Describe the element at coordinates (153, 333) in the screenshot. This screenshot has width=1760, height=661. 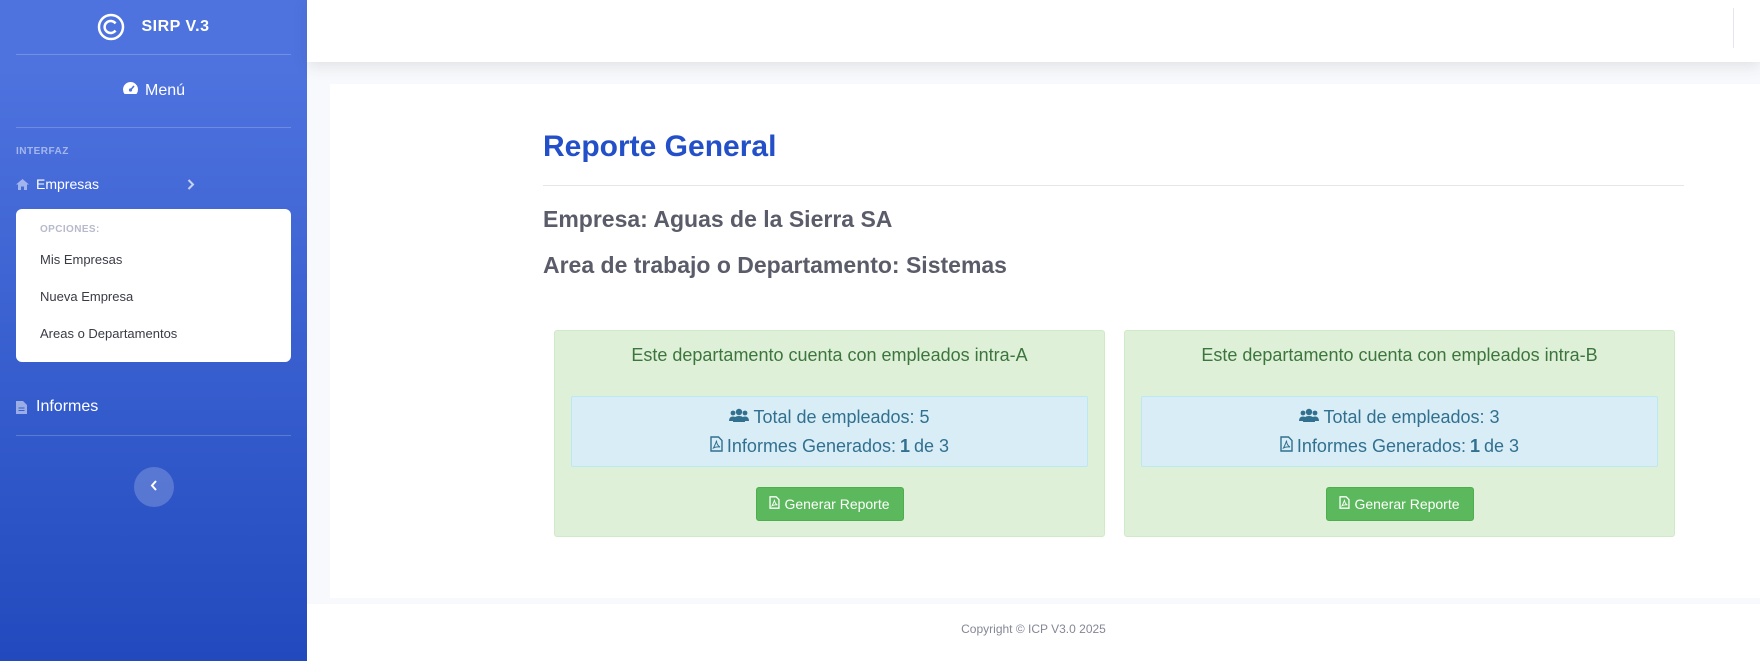
I see `submenu-item-areas: Areas o Departamentos` at that location.